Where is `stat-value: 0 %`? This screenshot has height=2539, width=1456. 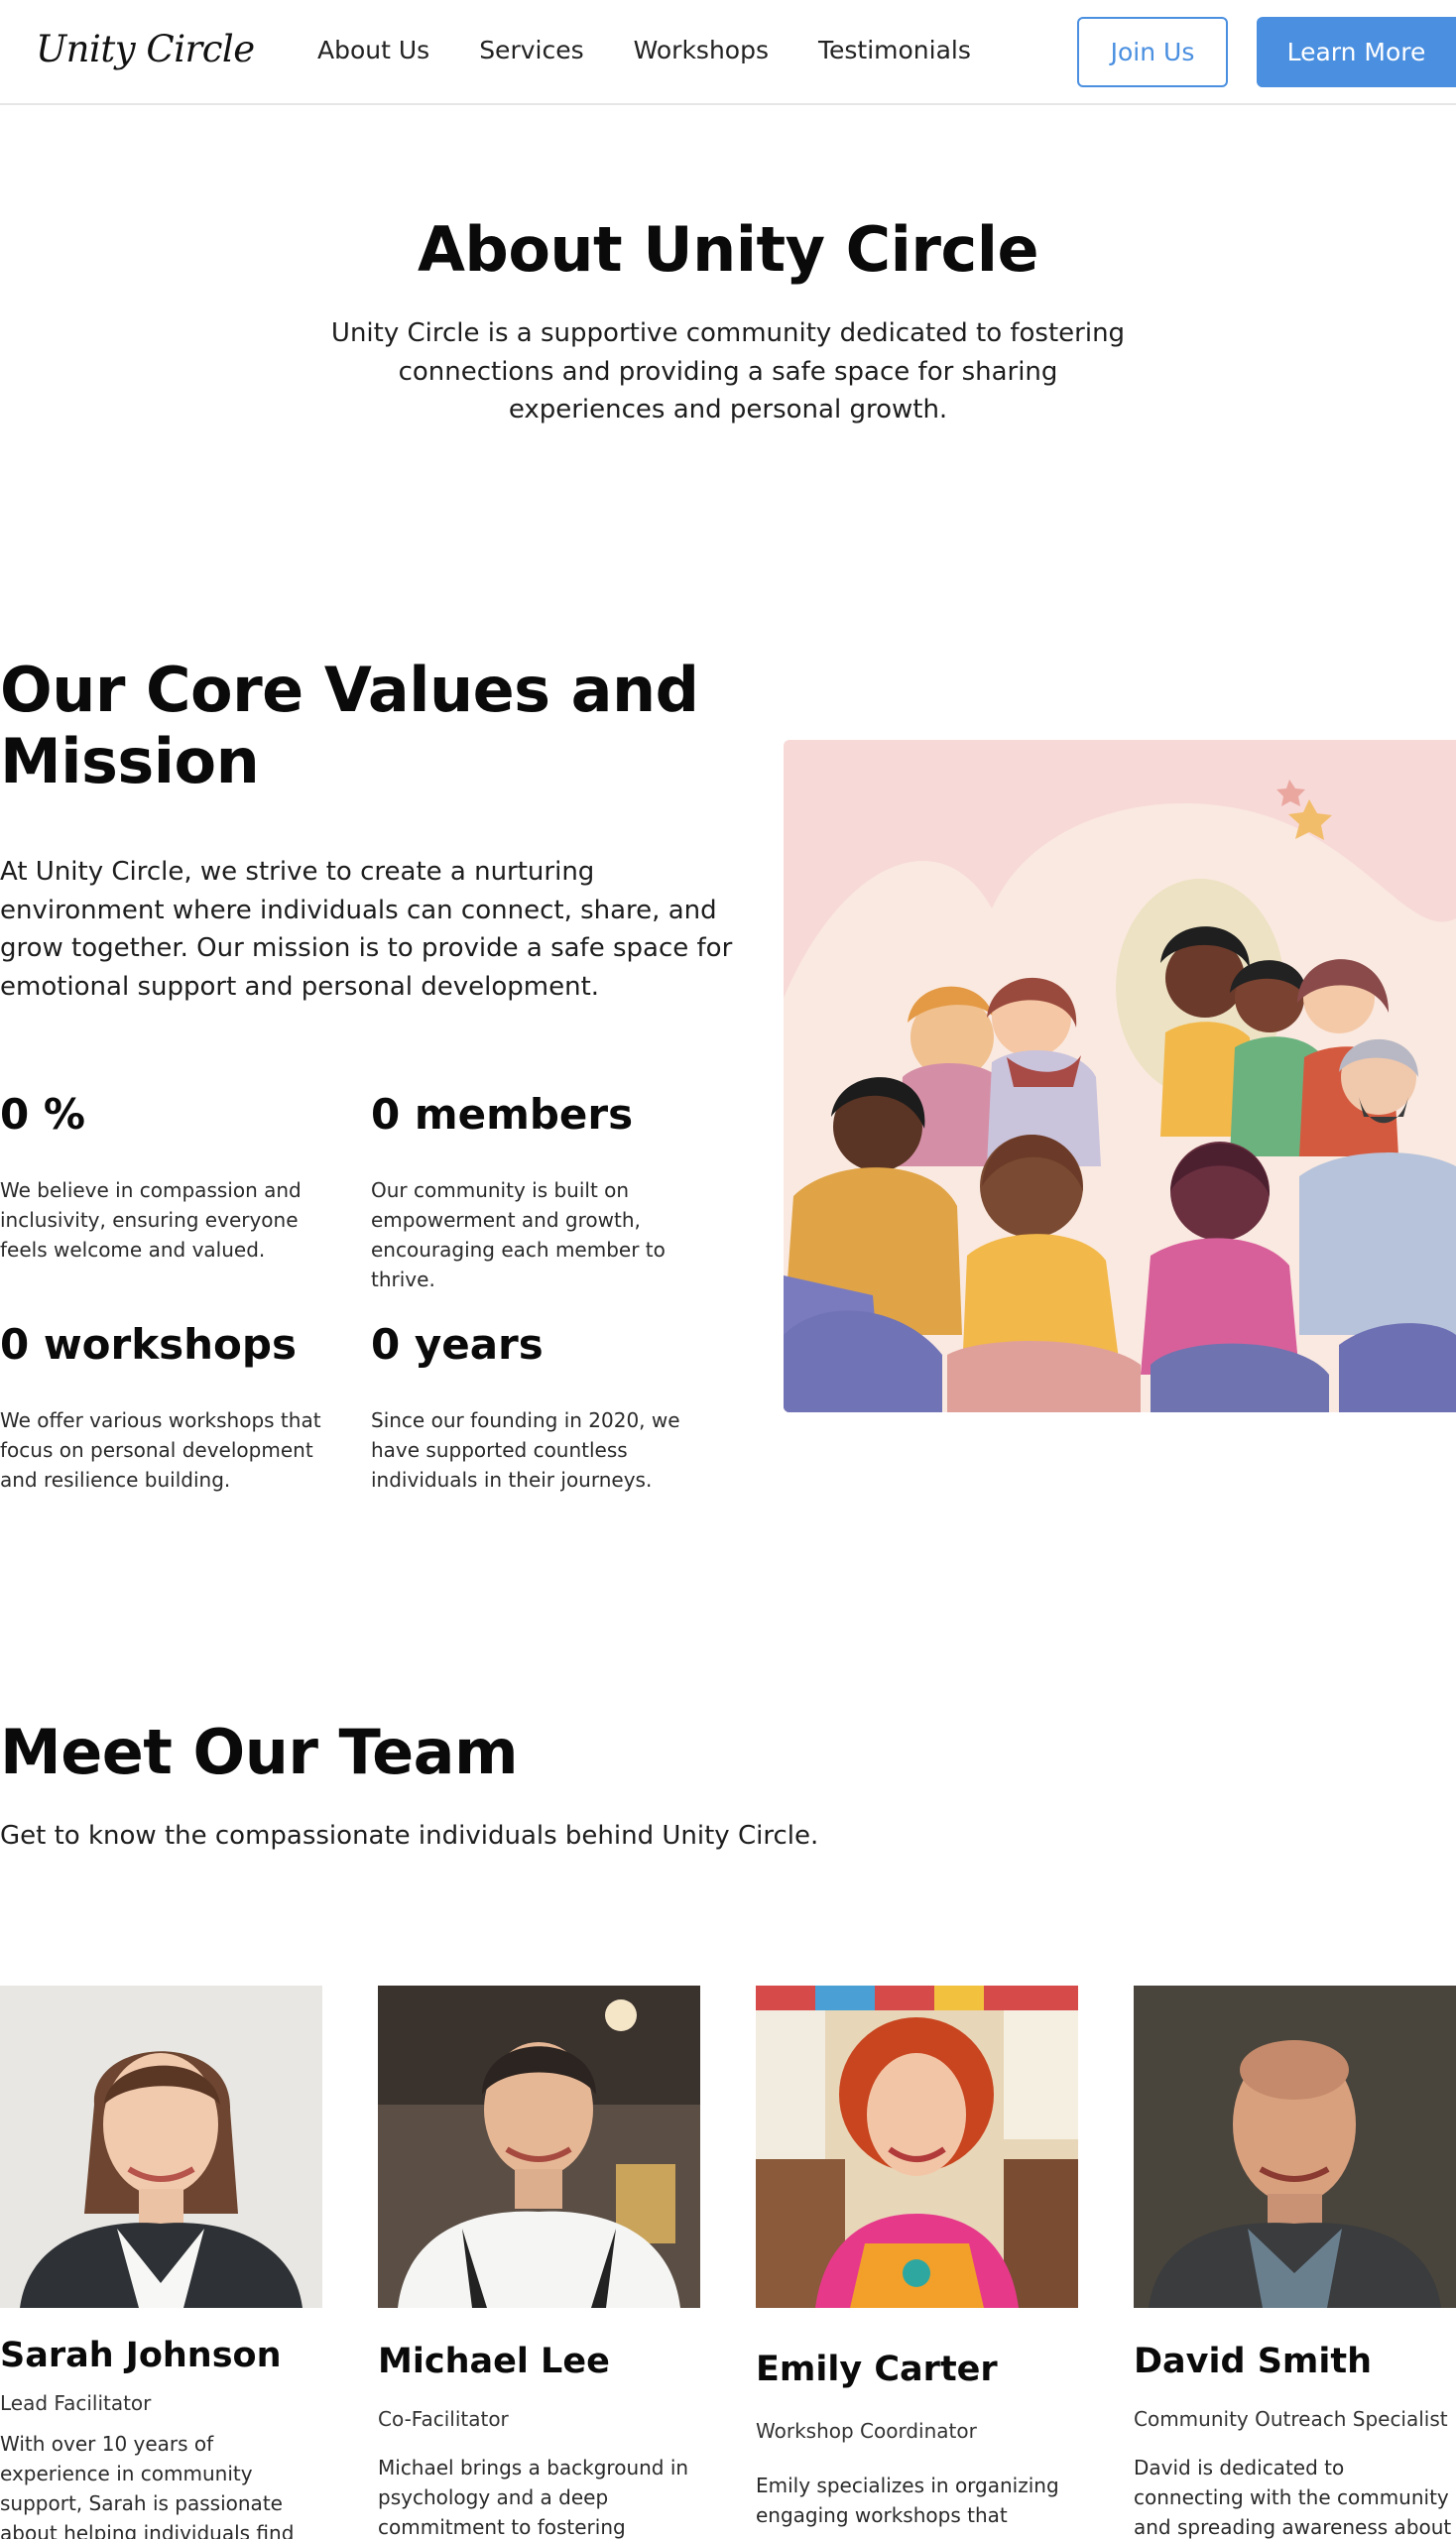 stat-value: 0 % is located at coordinates (42, 1114).